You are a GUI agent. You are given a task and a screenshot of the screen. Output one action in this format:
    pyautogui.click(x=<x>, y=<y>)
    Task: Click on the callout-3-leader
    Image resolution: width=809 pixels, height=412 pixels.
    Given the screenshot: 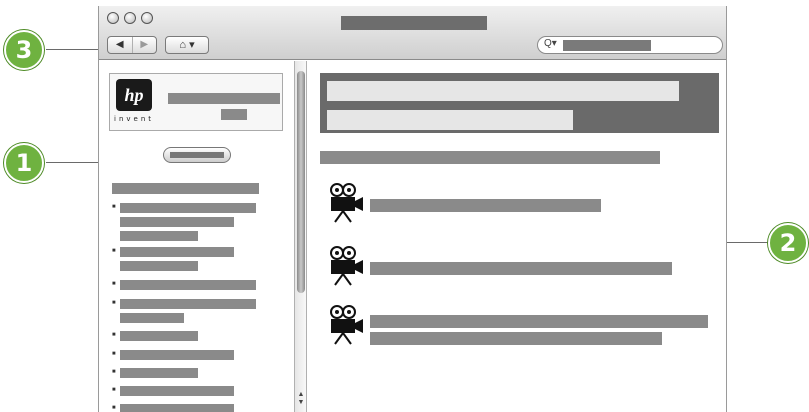 What is the action you would take?
    pyautogui.click(x=74, y=49)
    